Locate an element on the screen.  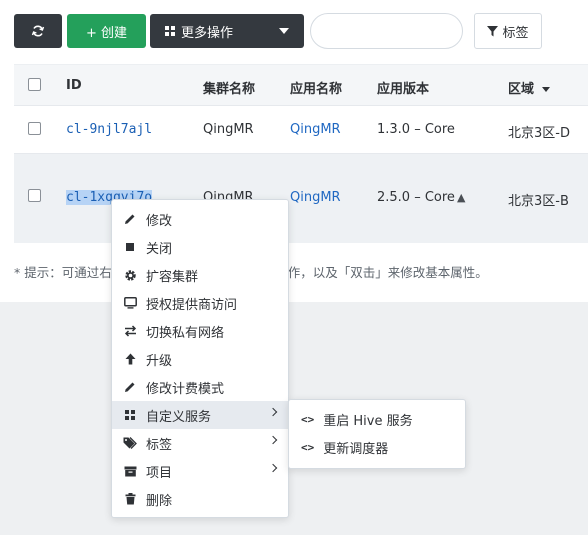
menu-item-upgrade: 升级 is located at coordinates (200, 359).